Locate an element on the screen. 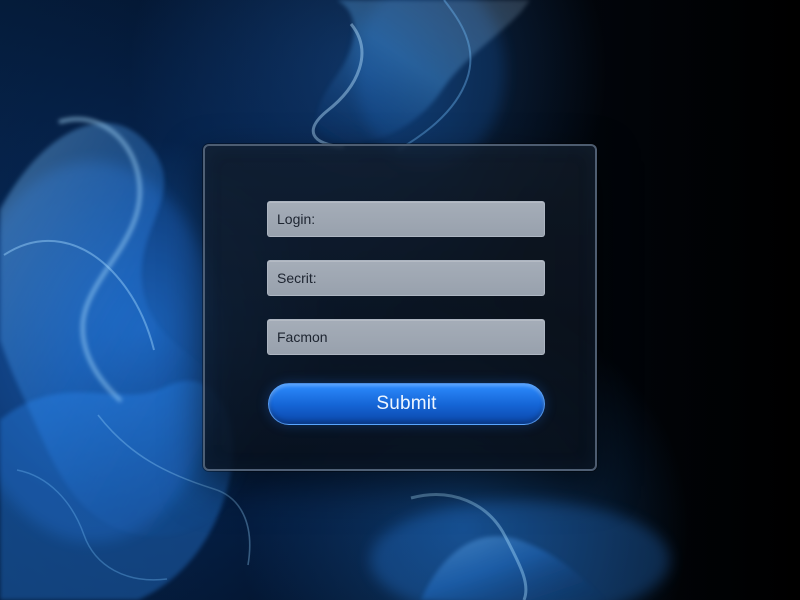 The image size is (800, 600). facmon-field: Facmon is located at coordinates (406, 337).